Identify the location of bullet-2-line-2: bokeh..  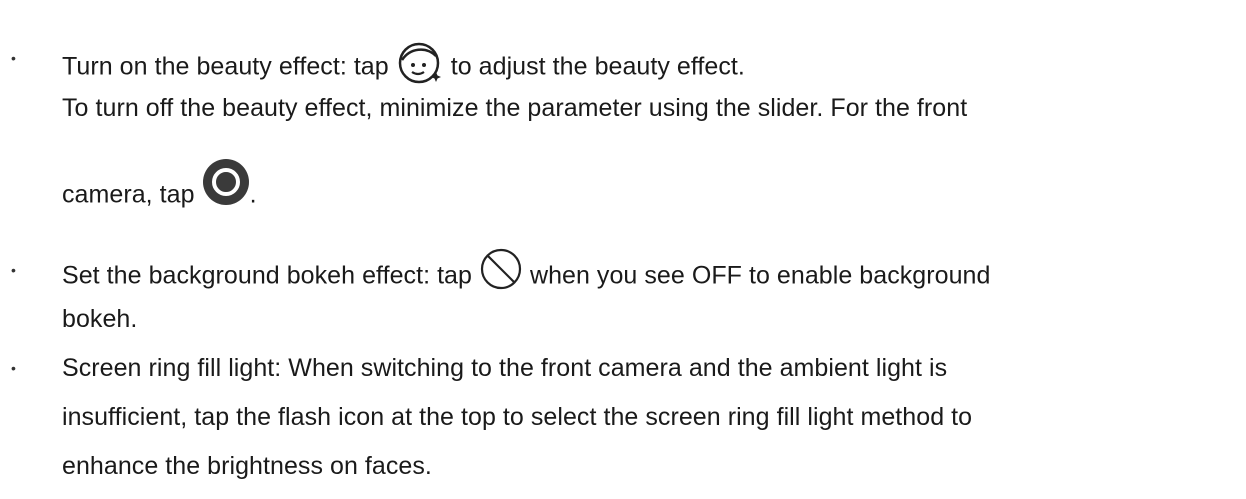
(100, 319).